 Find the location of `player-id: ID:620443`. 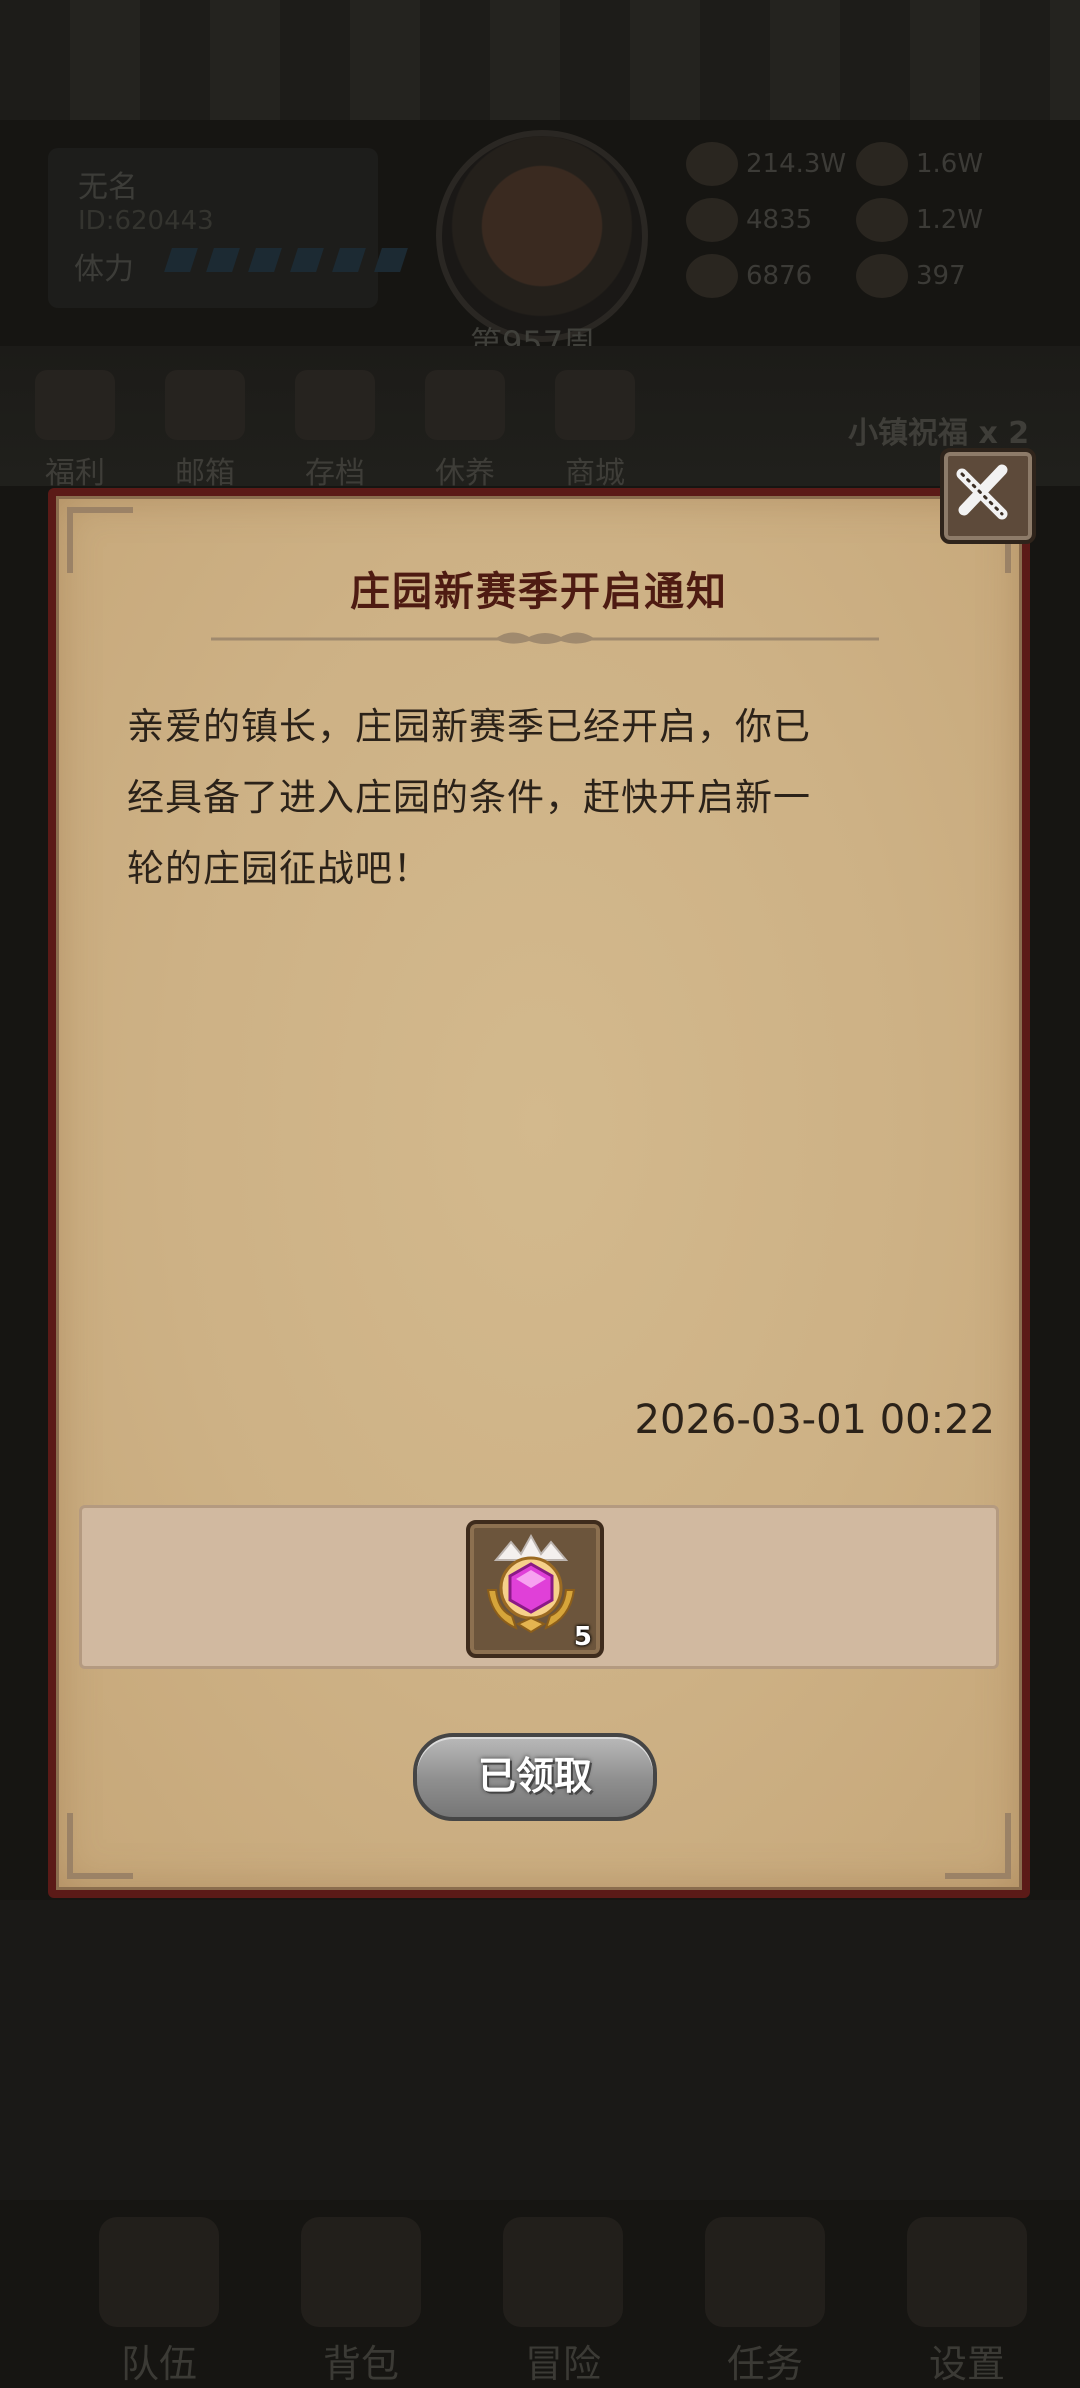

player-id: ID:620443 is located at coordinates (146, 221).